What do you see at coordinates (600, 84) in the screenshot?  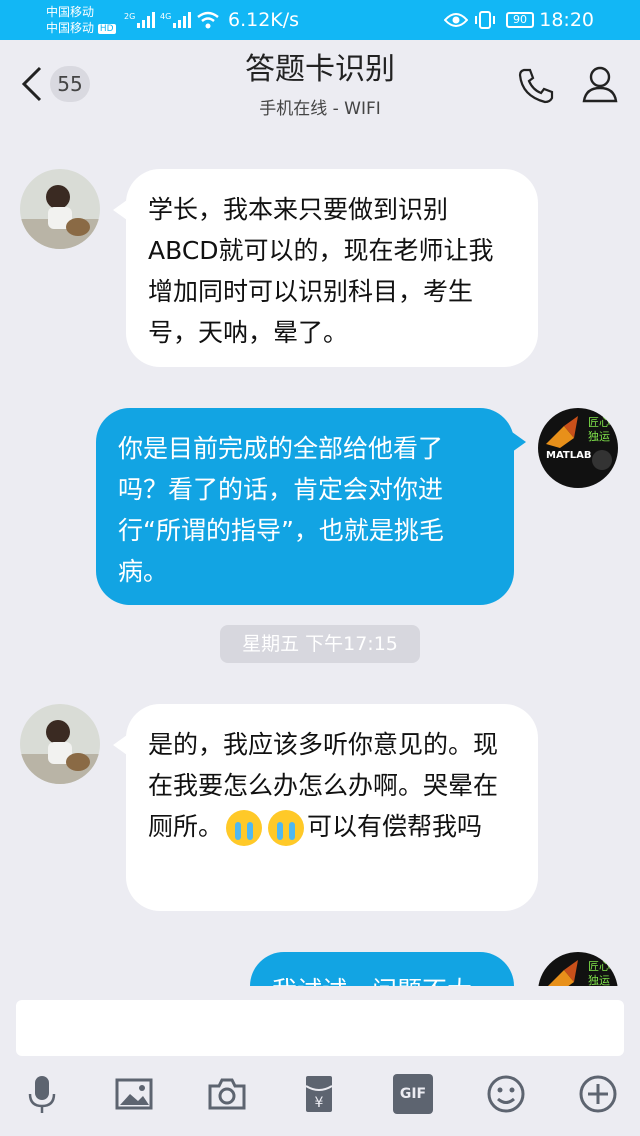 I see `profile-icon` at bounding box center [600, 84].